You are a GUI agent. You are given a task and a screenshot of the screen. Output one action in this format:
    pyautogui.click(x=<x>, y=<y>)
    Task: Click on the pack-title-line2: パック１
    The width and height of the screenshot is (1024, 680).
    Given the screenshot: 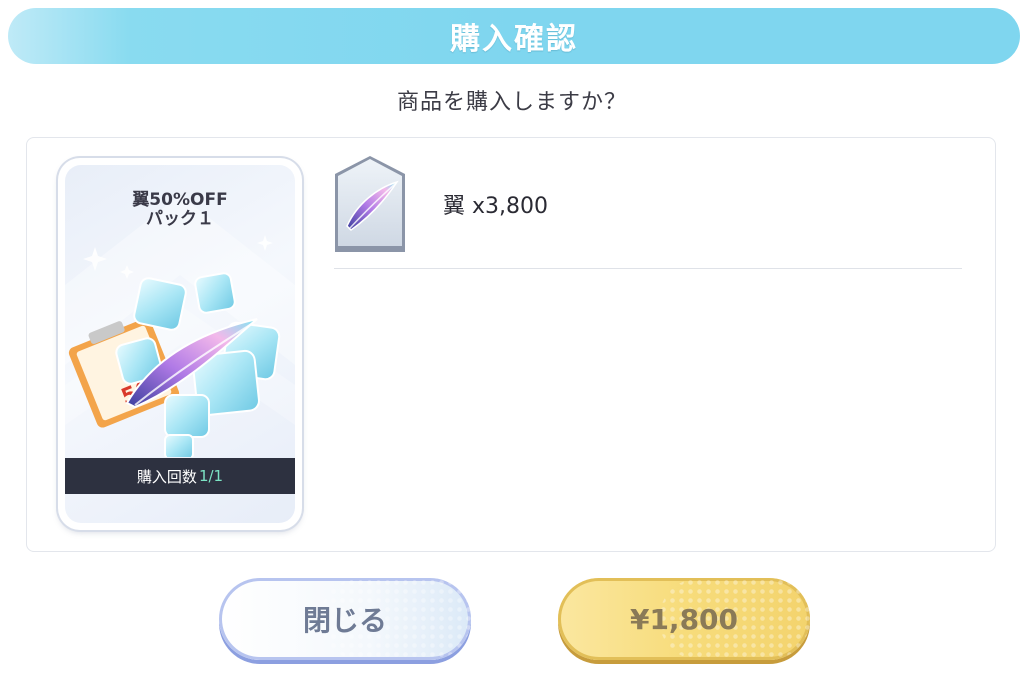 What is the action you would take?
    pyautogui.click(x=180, y=219)
    